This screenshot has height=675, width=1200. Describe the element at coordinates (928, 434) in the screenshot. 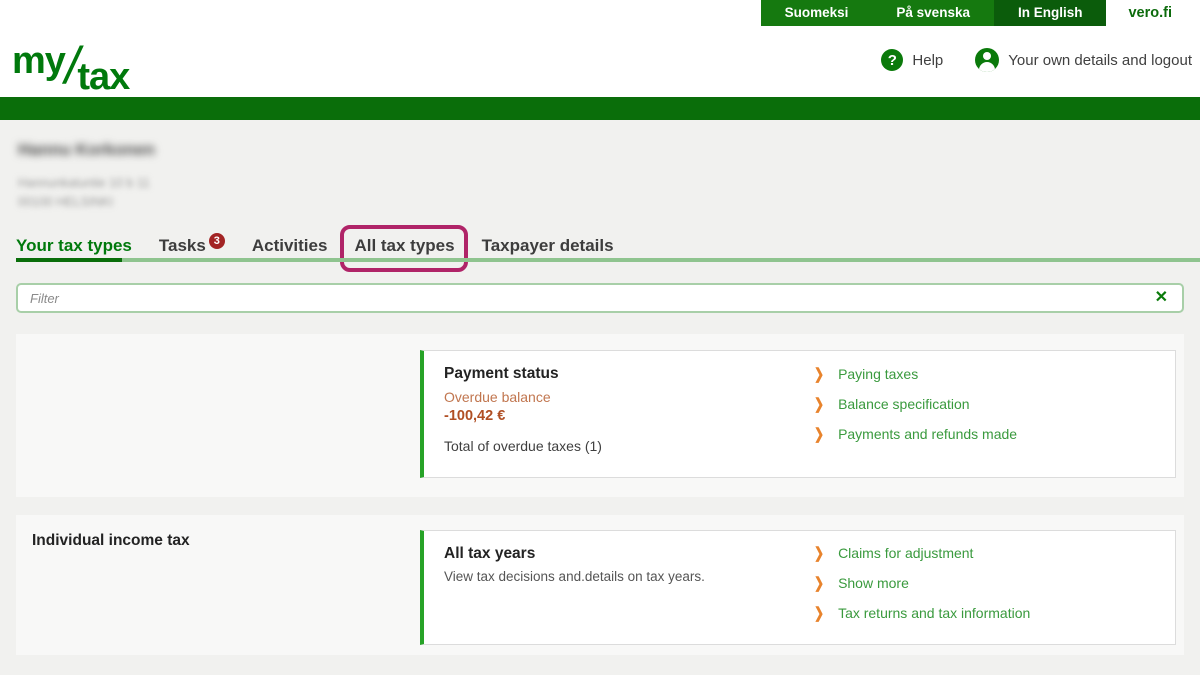

I see `link-label: Payments and refunds made` at that location.